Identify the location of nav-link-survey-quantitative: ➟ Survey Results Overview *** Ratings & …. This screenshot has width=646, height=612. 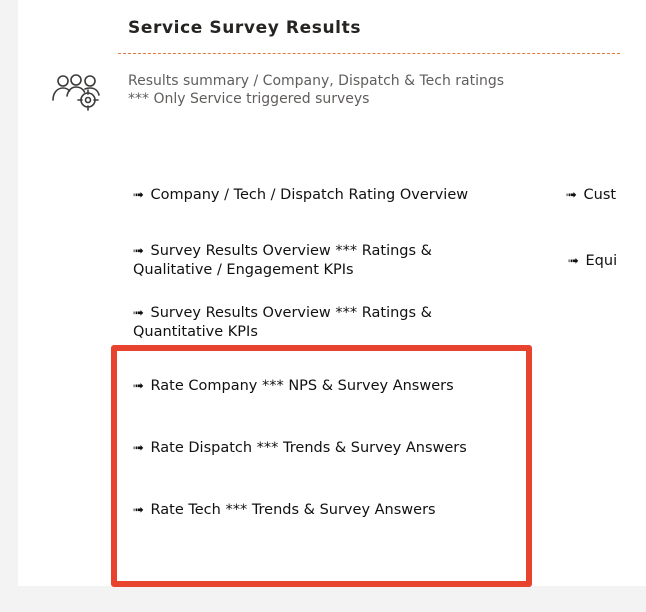
(282, 323).